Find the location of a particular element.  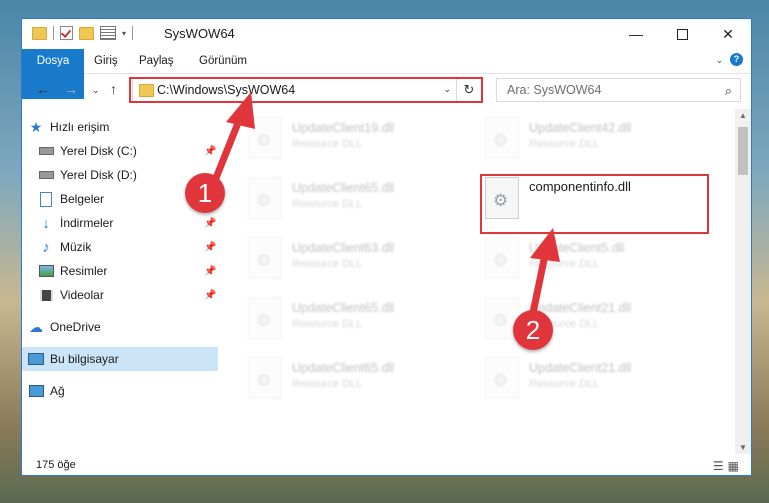

list-item: UpdateClient42.dll Resource DLL is located at coordinates (592, 138).